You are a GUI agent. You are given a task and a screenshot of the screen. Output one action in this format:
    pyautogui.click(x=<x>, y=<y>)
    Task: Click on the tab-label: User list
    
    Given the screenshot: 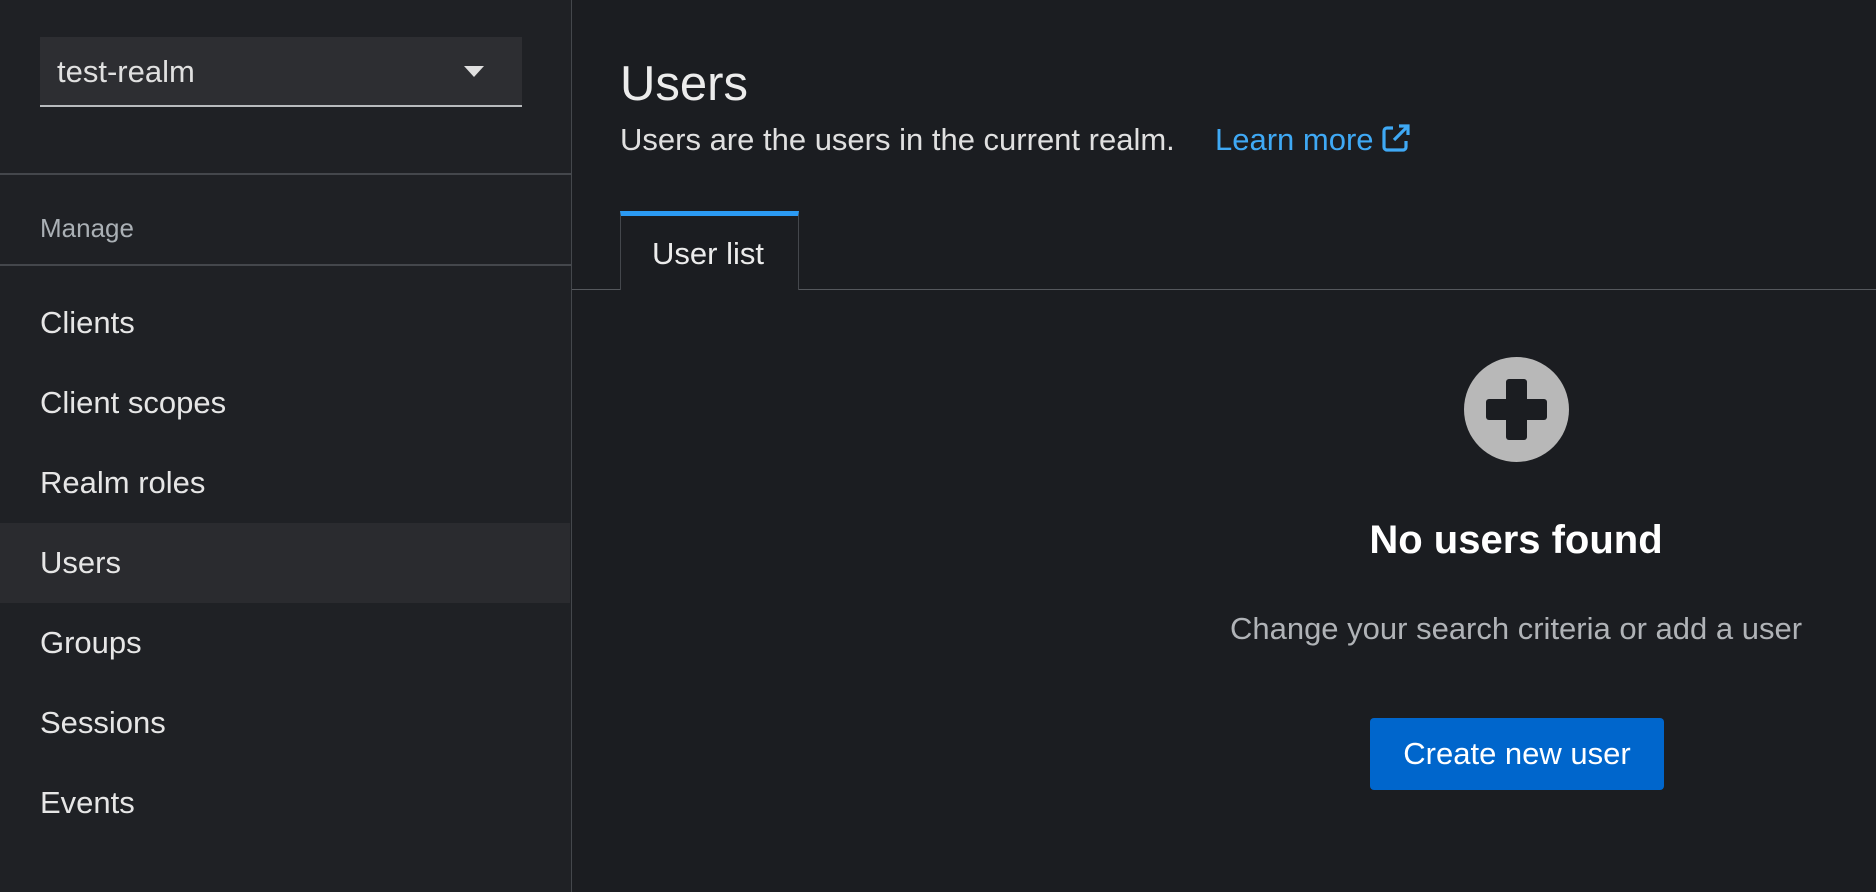 What is the action you would take?
    pyautogui.click(x=708, y=253)
    